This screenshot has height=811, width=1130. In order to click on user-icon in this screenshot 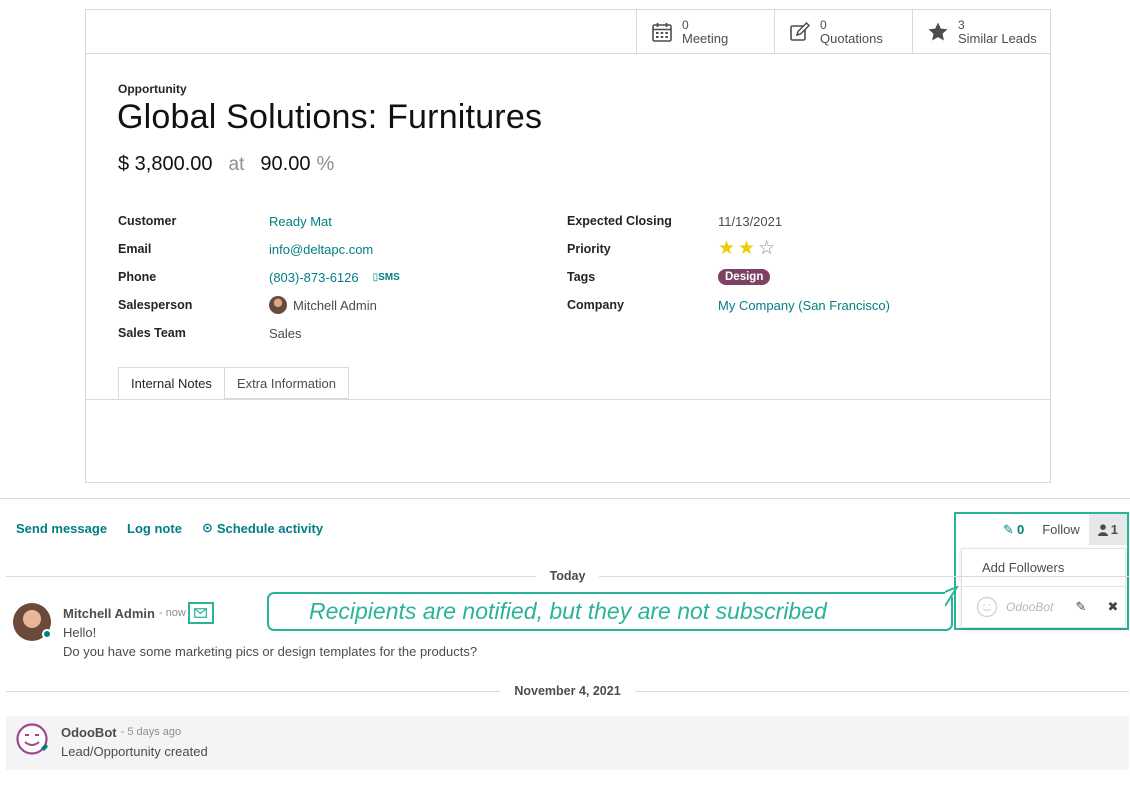, I will do `click(1102, 529)`.